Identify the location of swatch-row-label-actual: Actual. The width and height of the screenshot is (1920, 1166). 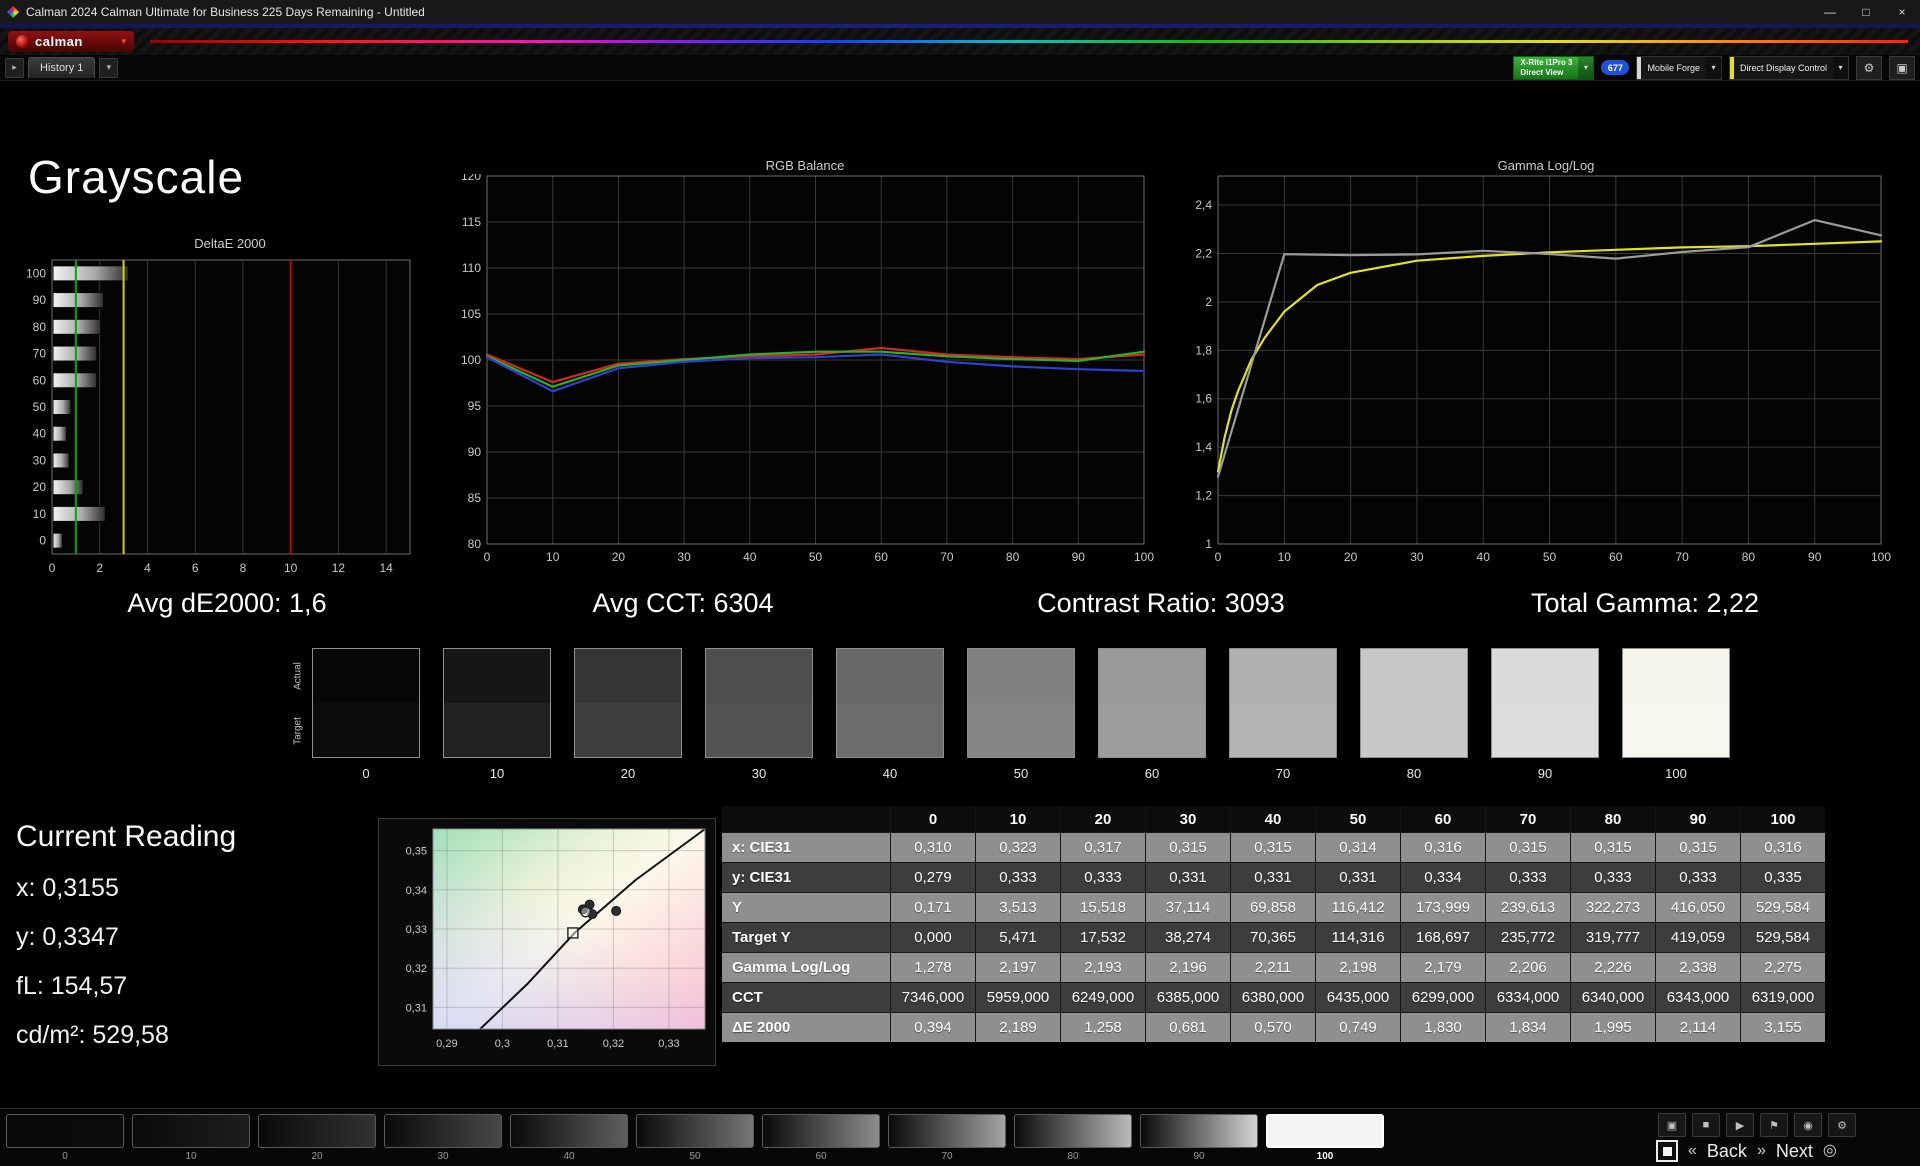
(298, 676).